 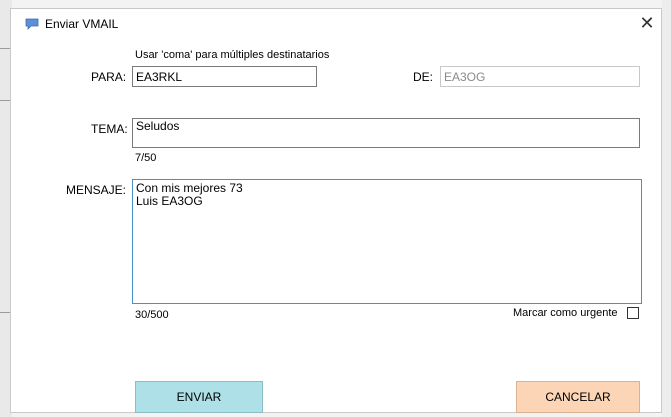 I want to click on para-input, so click(x=224, y=76).